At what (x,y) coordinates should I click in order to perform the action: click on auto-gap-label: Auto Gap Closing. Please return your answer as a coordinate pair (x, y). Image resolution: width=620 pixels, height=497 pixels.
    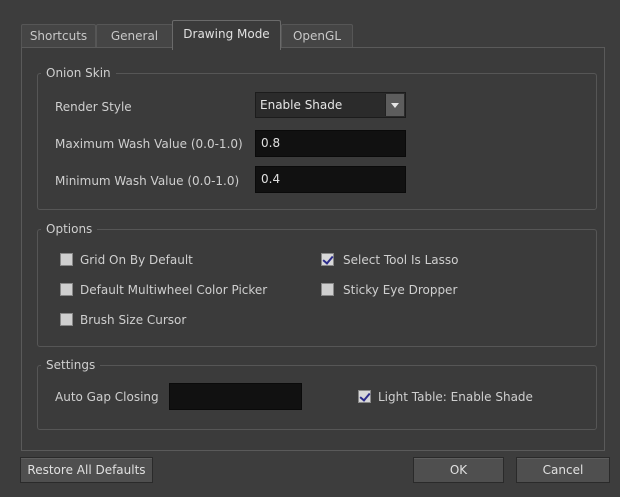
    Looking at the image, I should click on (107, 397).